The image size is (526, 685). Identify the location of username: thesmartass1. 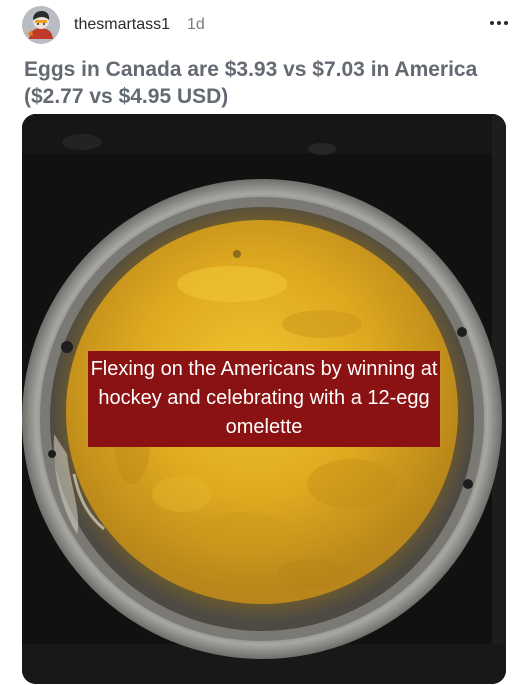
(122, 25).